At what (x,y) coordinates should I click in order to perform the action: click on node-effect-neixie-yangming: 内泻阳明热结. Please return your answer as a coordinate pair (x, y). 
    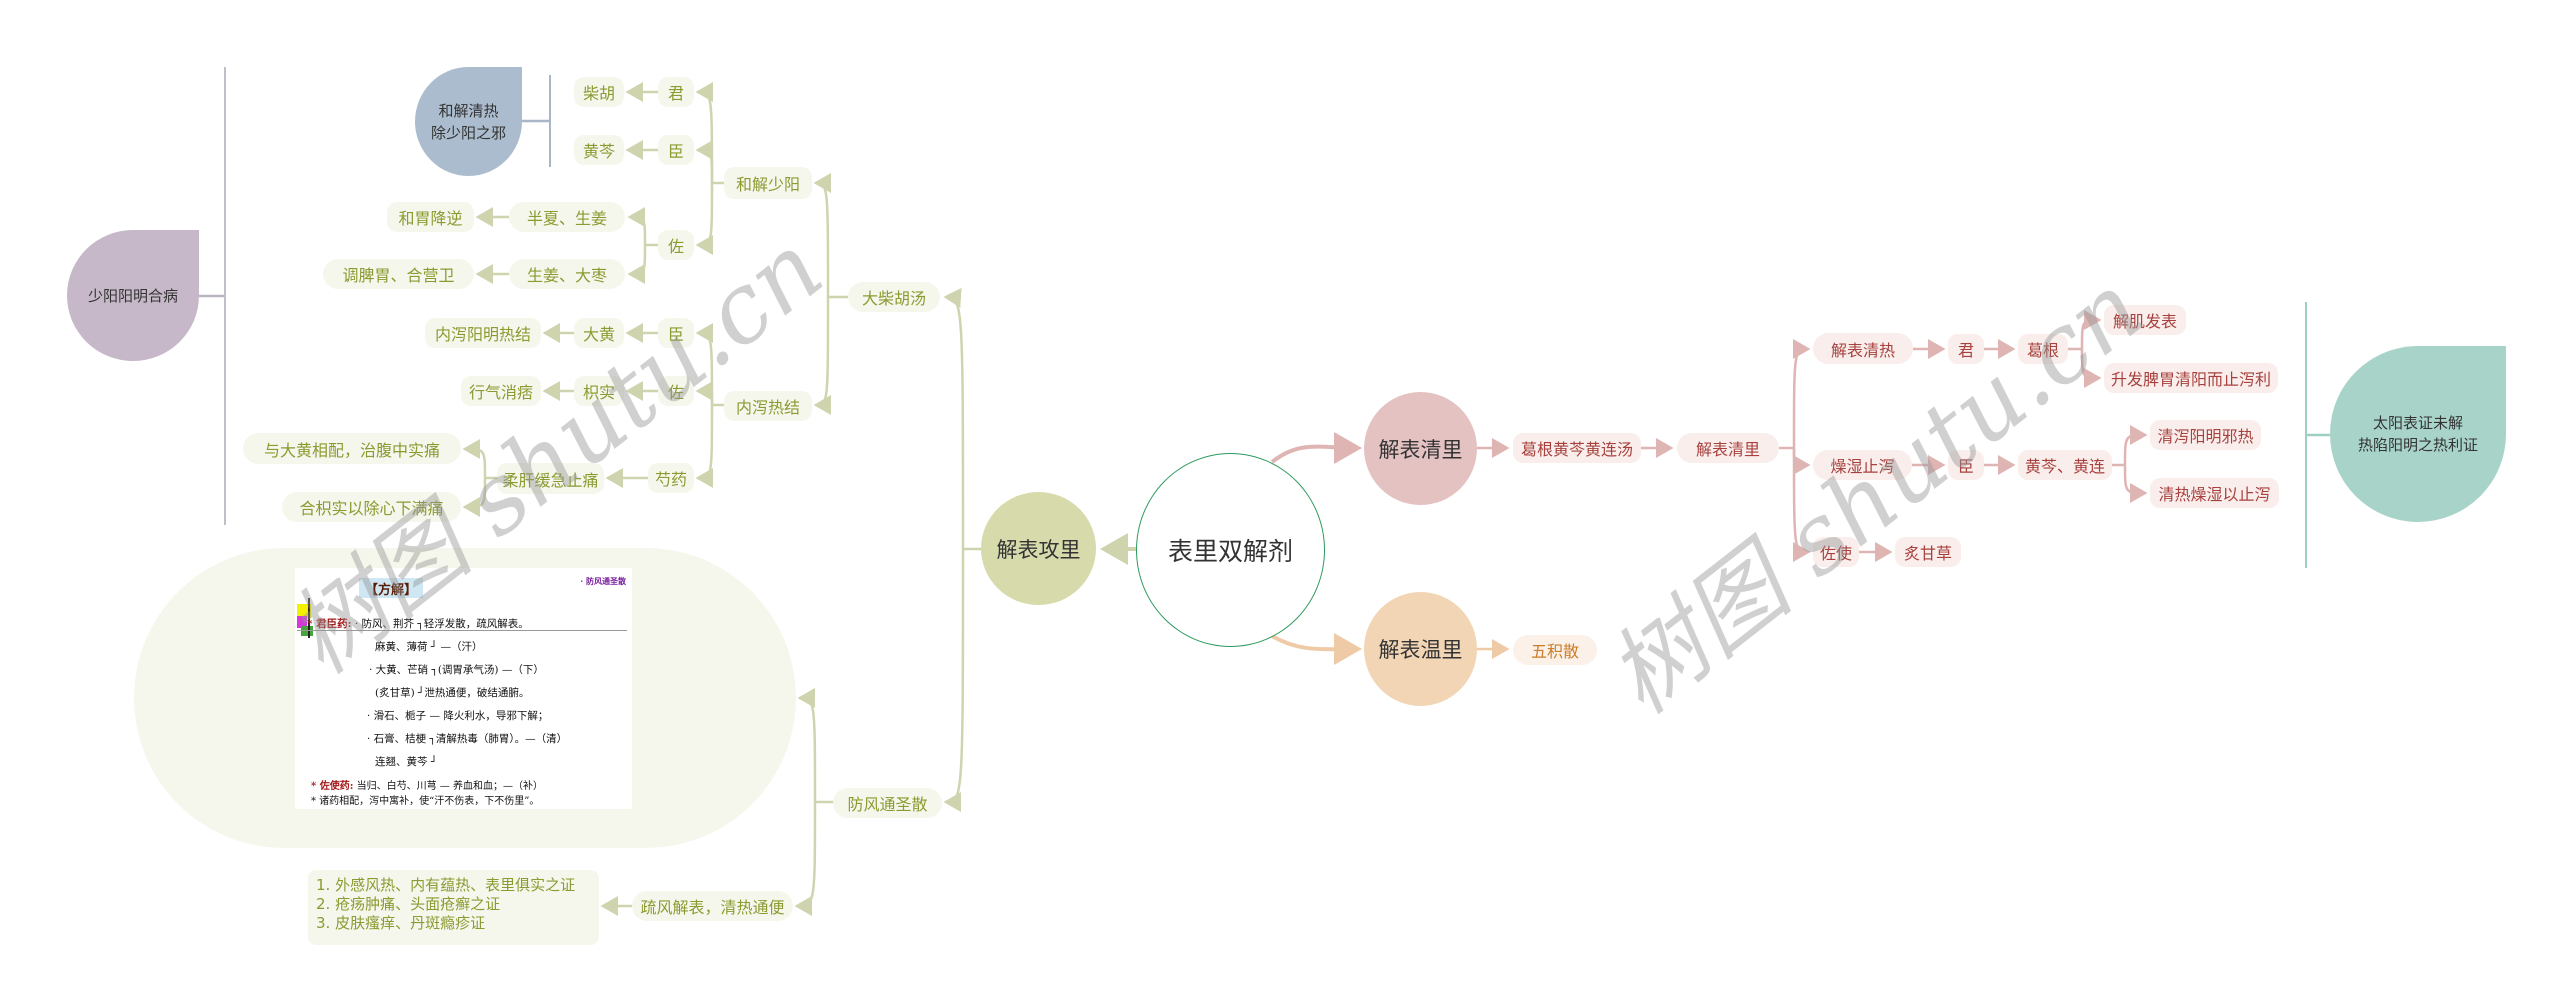
    Looking at the image, I should click on (483, 333).